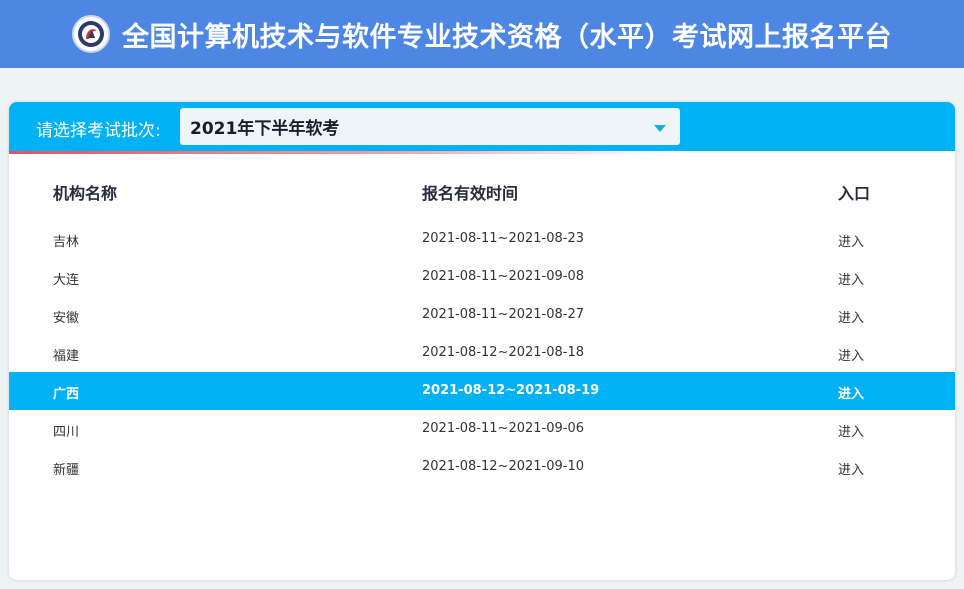  I want to click on table-row: 福建 2021-08-12~2021-08-18 进入, so click(482, 353).